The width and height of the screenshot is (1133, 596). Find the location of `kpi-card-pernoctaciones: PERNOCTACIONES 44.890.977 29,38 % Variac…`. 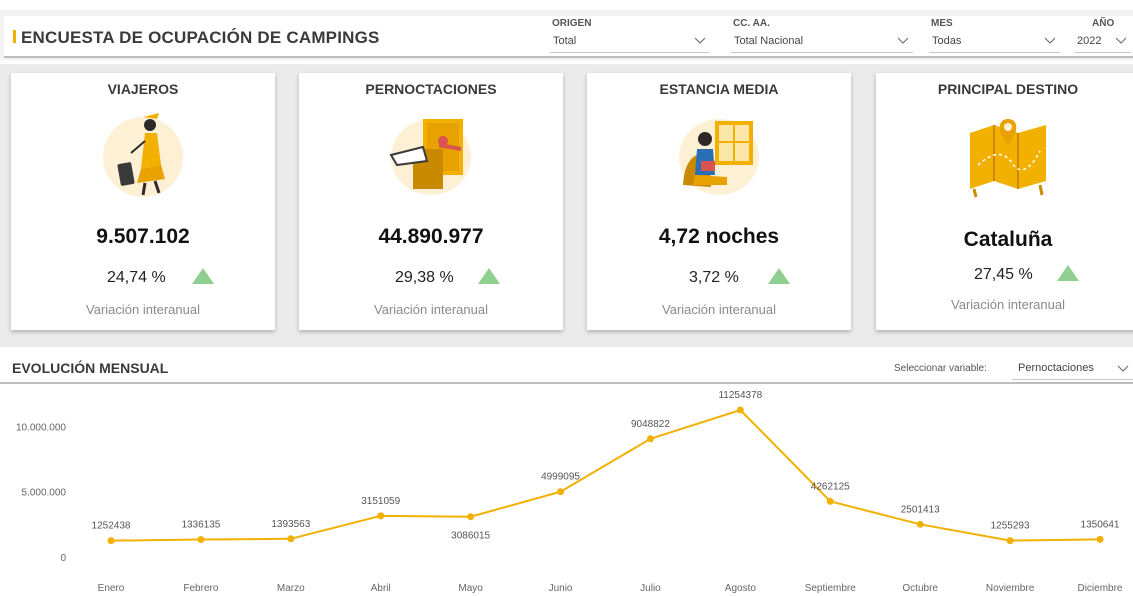

kpi-card-pernoctaciones: PERNOCTACIONES 44.890.977 29,38 % Variac… is located at coordinates (431, 201).